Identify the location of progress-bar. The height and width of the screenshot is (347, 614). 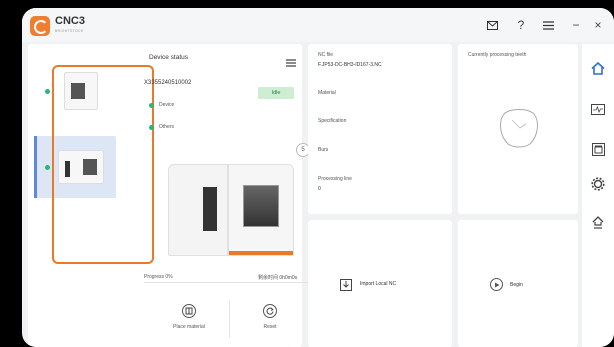
(228, 282).